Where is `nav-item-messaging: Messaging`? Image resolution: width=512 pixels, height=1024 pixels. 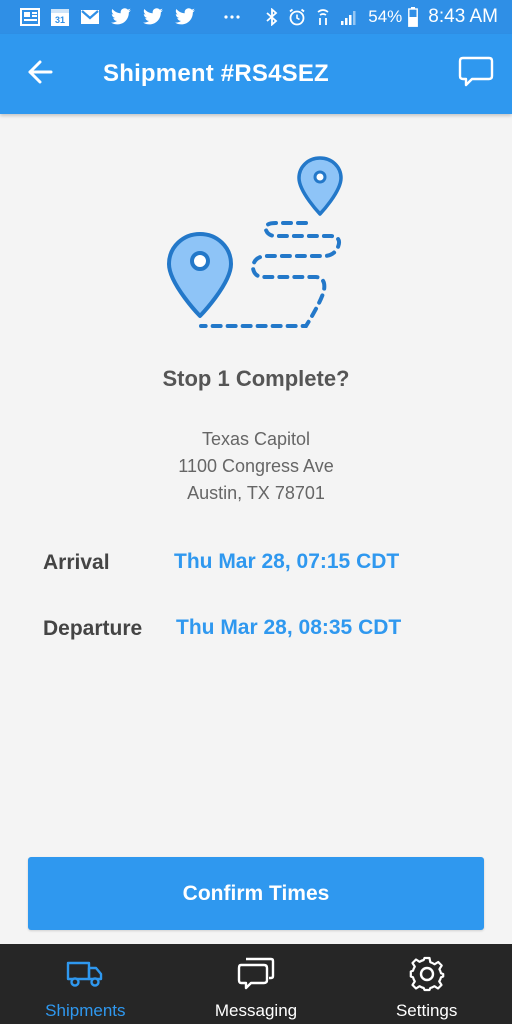 nav-item-messaging: Messaging is located at coordinates (256, 984).